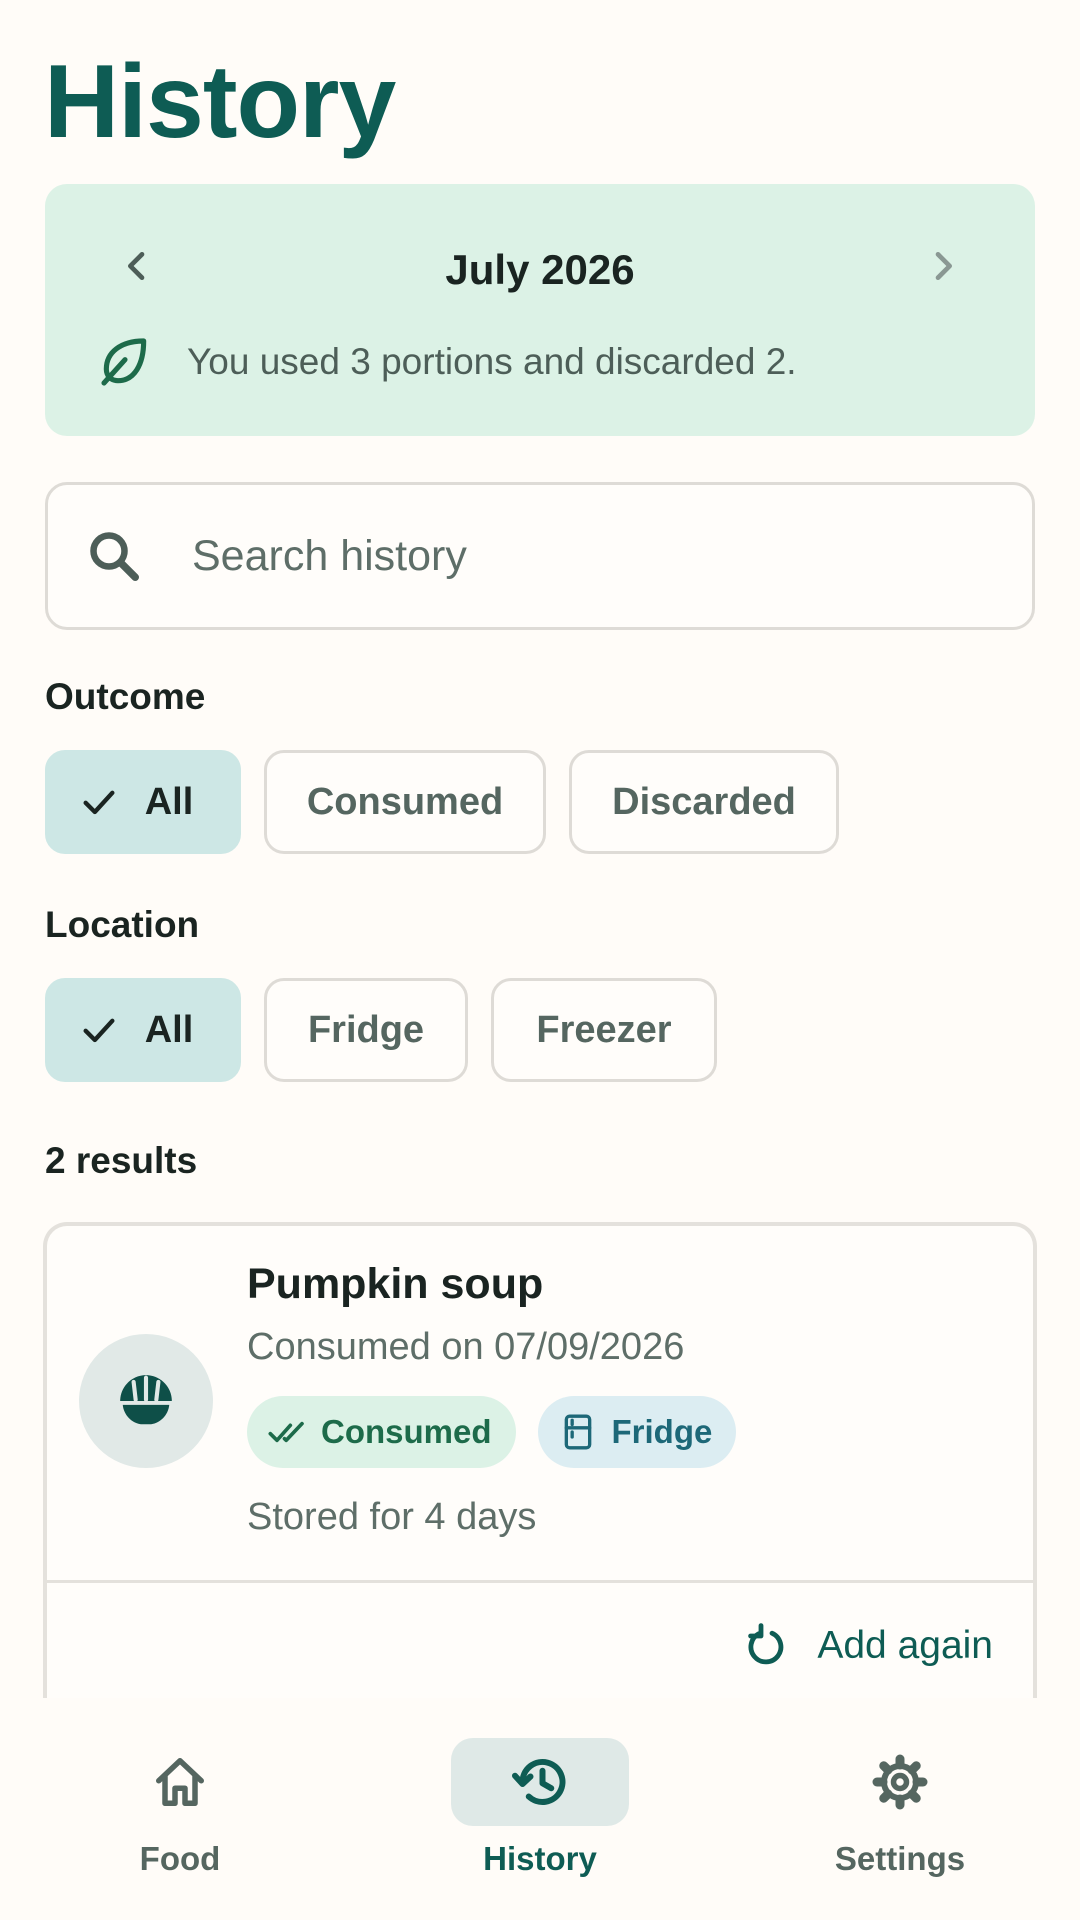 The width and height of the screenshot is (1080, 1920). I want to click on month-label: July 2026, so click(540, 269).